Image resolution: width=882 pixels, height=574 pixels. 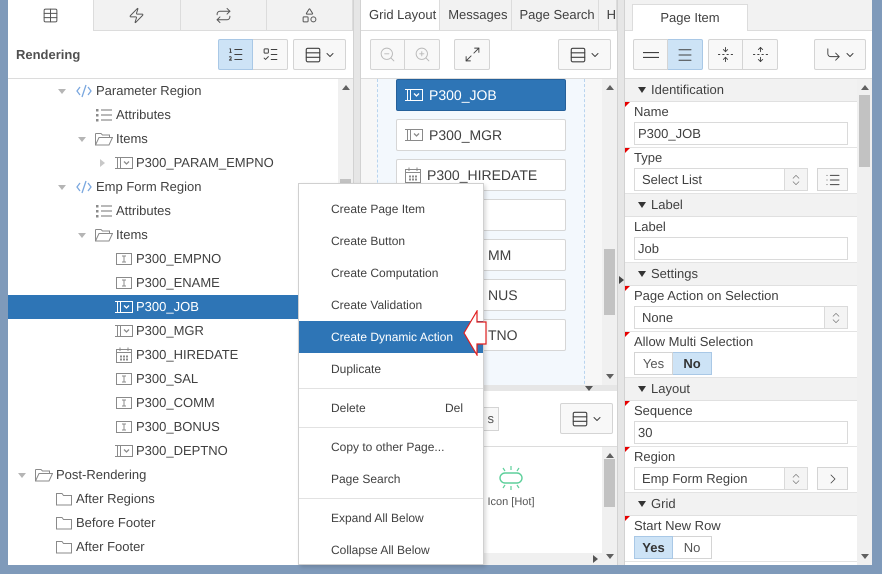 What do you see at coordinates (453, 408) in the screenshot?
I see `shortcut-label: Del` at bounding box center [453, 408].